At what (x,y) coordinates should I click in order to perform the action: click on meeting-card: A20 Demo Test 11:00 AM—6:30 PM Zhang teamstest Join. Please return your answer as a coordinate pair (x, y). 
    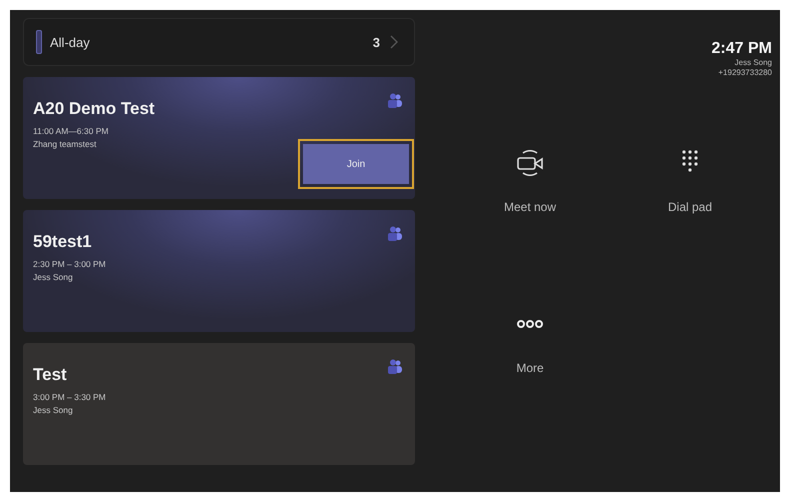
    Looking at the image, I should click on (219, 138).